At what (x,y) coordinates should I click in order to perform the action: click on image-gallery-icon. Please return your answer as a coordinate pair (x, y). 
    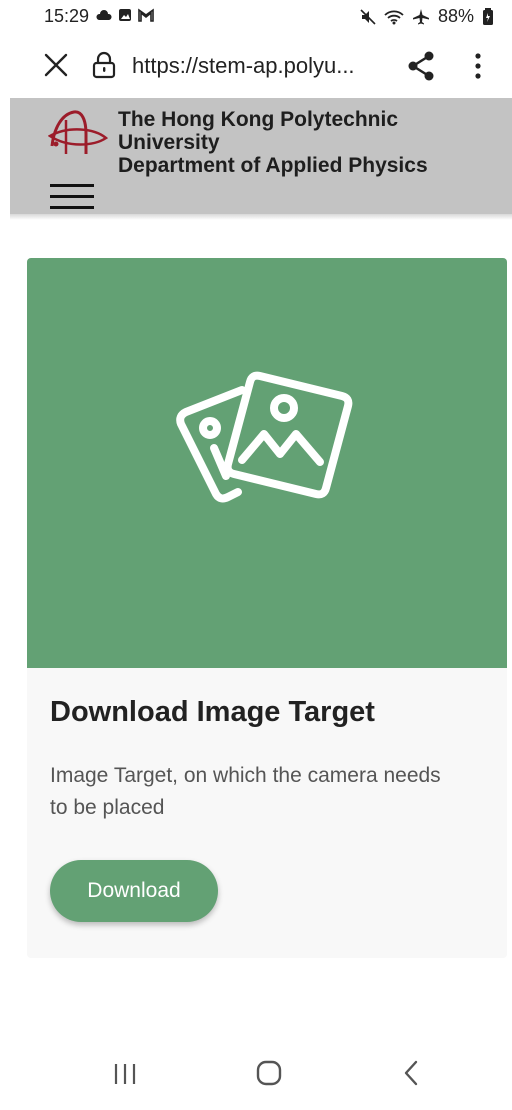
    Looking at the image, I should click on (264, 437).